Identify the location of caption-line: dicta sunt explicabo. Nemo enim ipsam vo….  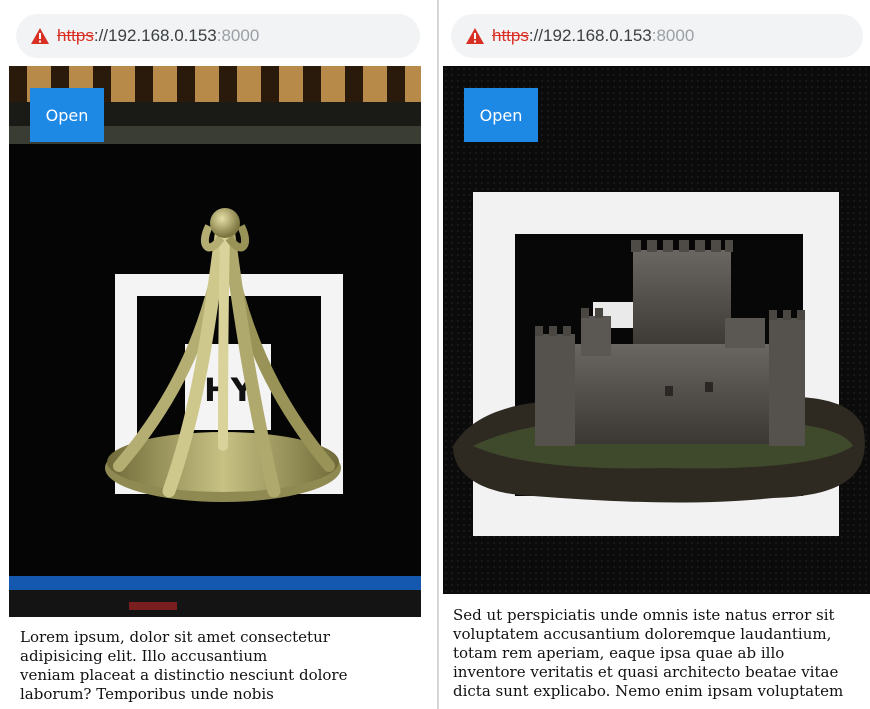
(648, 691).